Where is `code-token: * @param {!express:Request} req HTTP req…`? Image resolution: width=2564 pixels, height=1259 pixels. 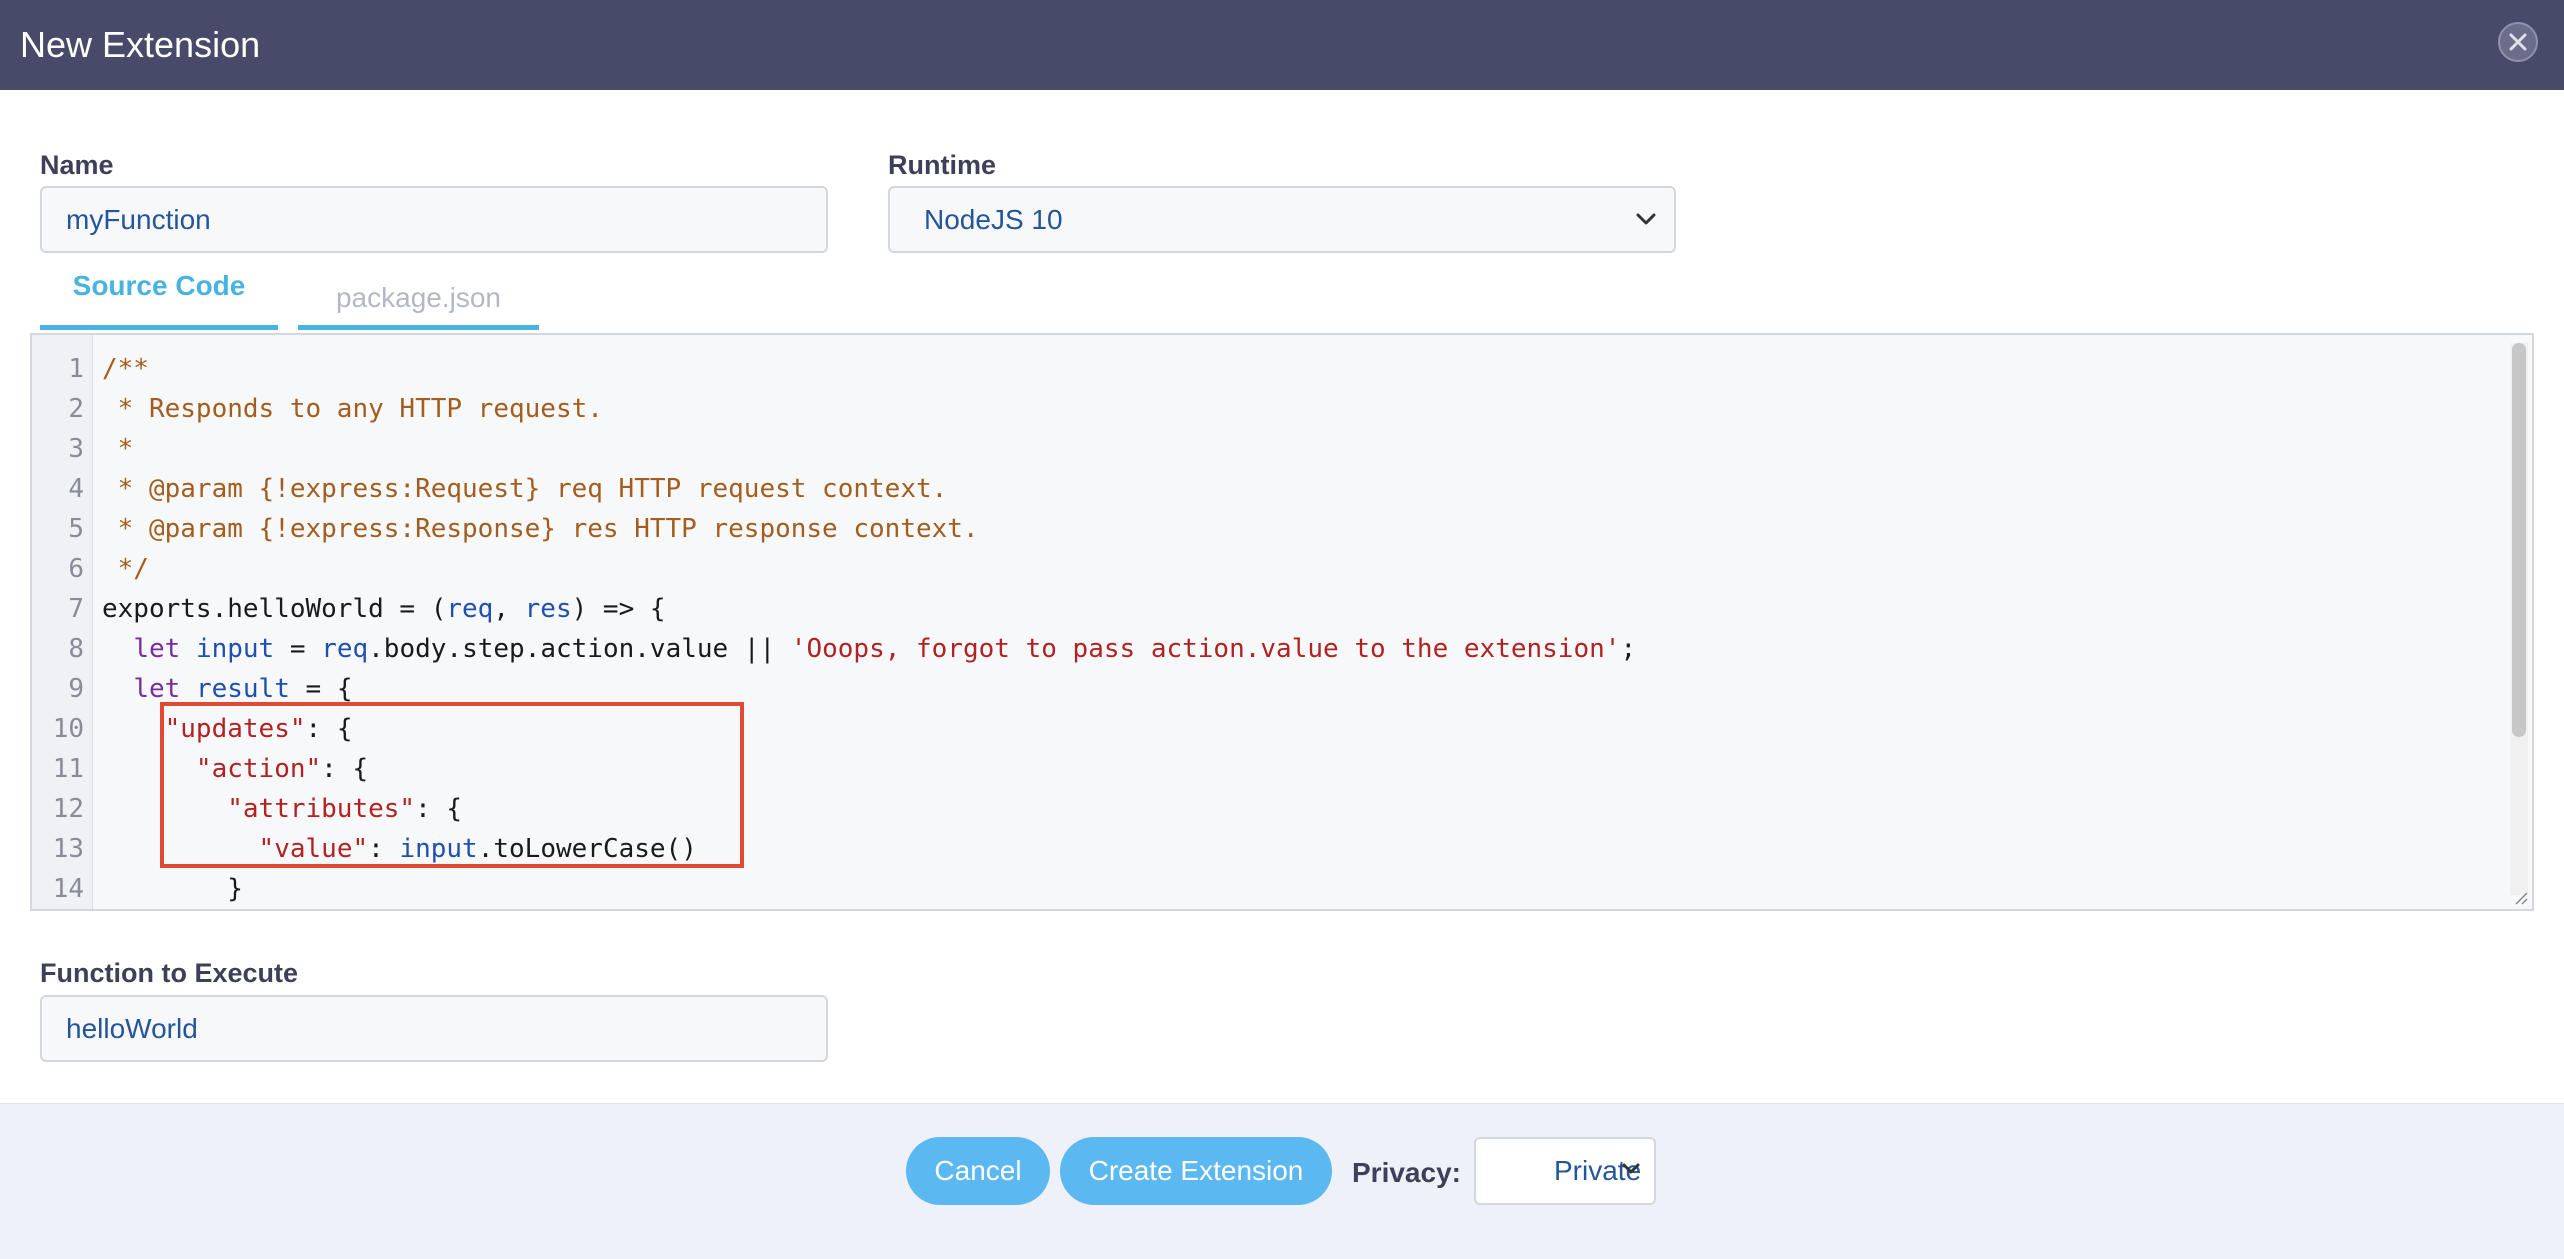 code-token: * @param {!express:Request} req HTTP req… is located at coordinates (525, 489).